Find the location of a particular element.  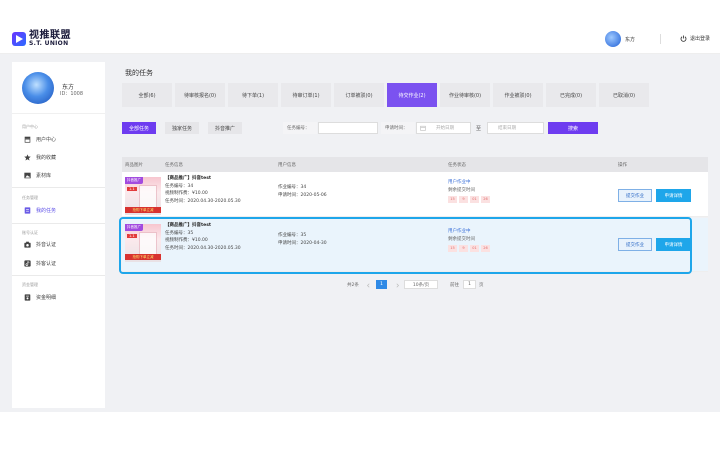

chevron-right-icon is located at coordinates (397, 285).